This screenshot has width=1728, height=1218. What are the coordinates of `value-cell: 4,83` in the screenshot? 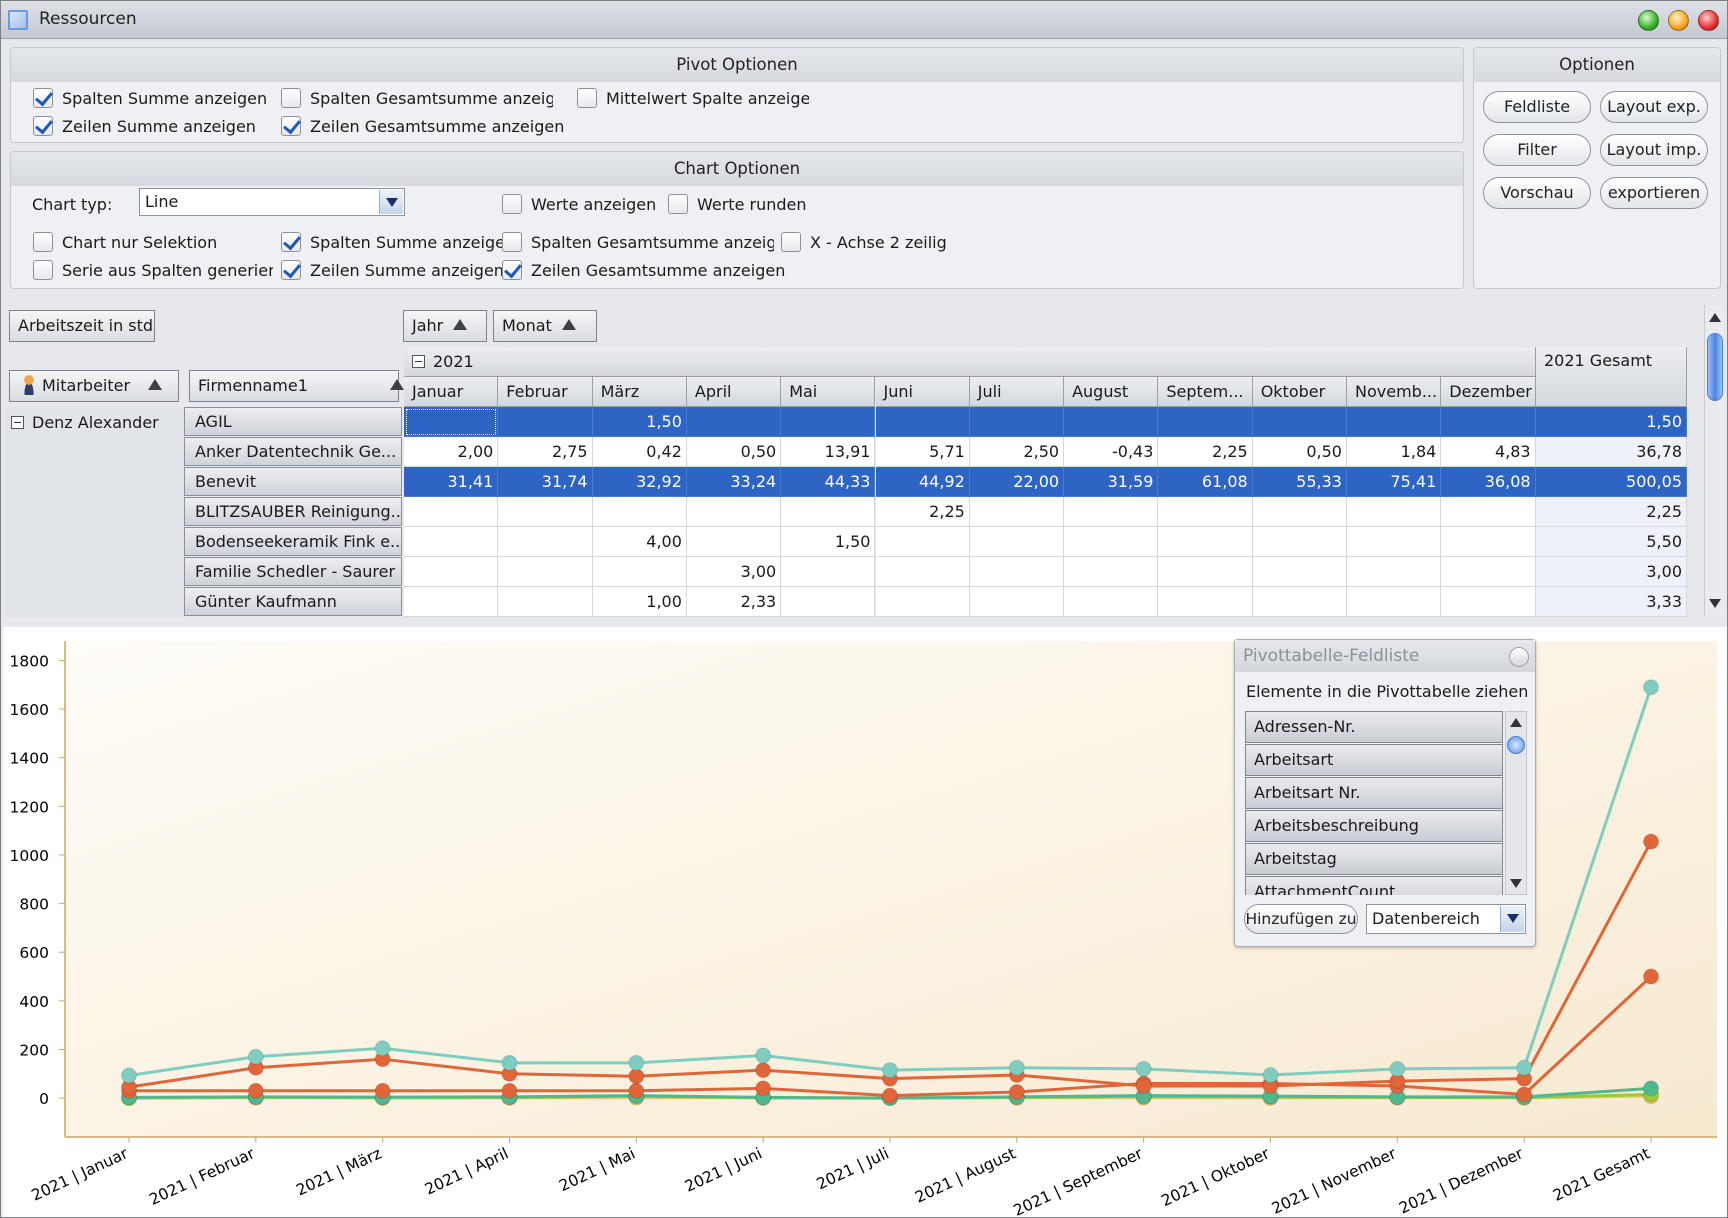 It's located at (1488, 452).